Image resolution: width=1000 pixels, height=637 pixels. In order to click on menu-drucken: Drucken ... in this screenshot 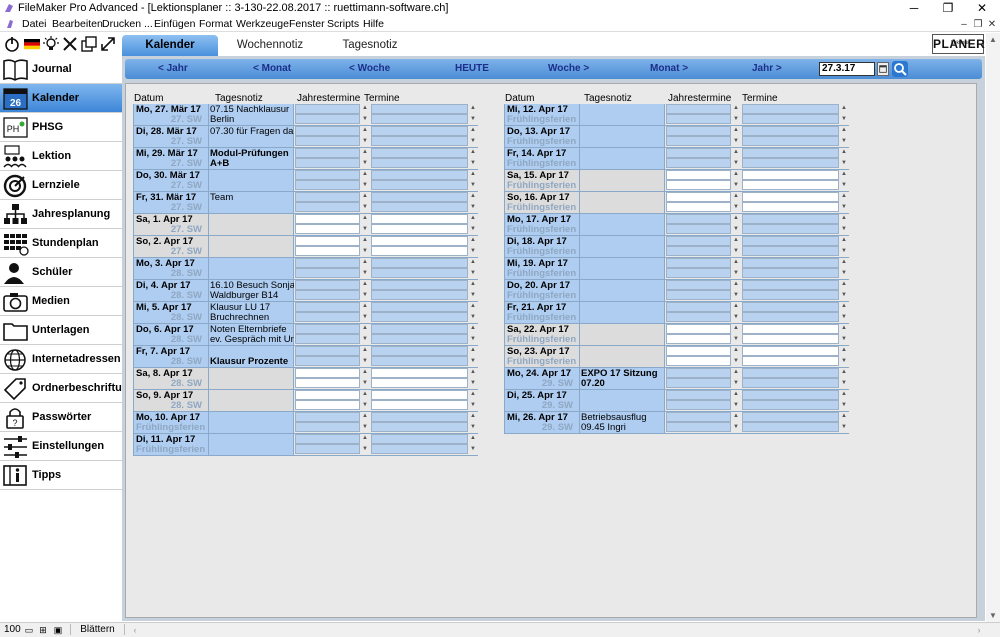, I will do `click(127, 24)`.